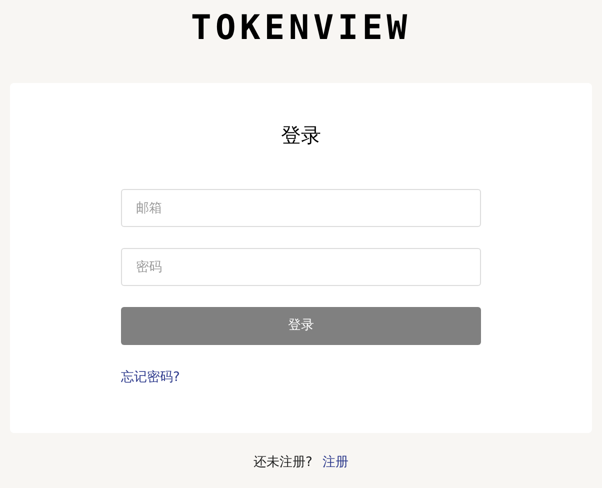 The image size is (602, 488). Describe the element at coordinates (150, 377) in the screenshot. I see `forgot-password-link: 忘记密码?` at that location.